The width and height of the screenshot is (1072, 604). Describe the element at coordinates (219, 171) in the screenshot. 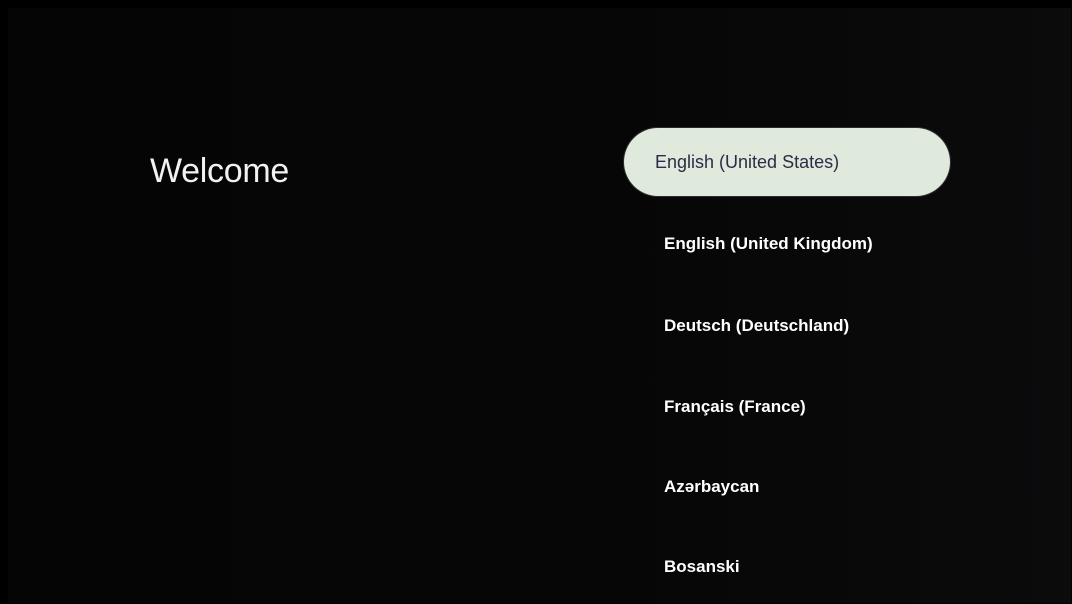

I see `page-title: Welcome` at that location.